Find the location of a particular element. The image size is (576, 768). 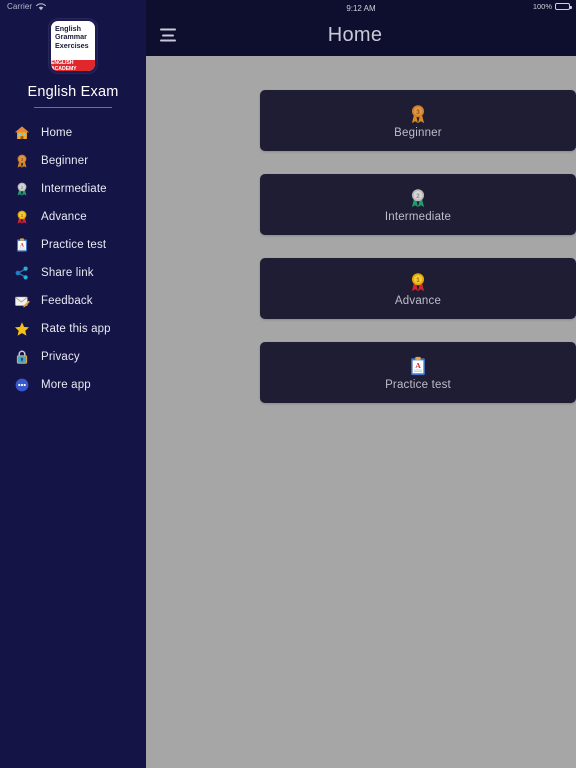

wifi-icon is located at coordinates (41, 6).